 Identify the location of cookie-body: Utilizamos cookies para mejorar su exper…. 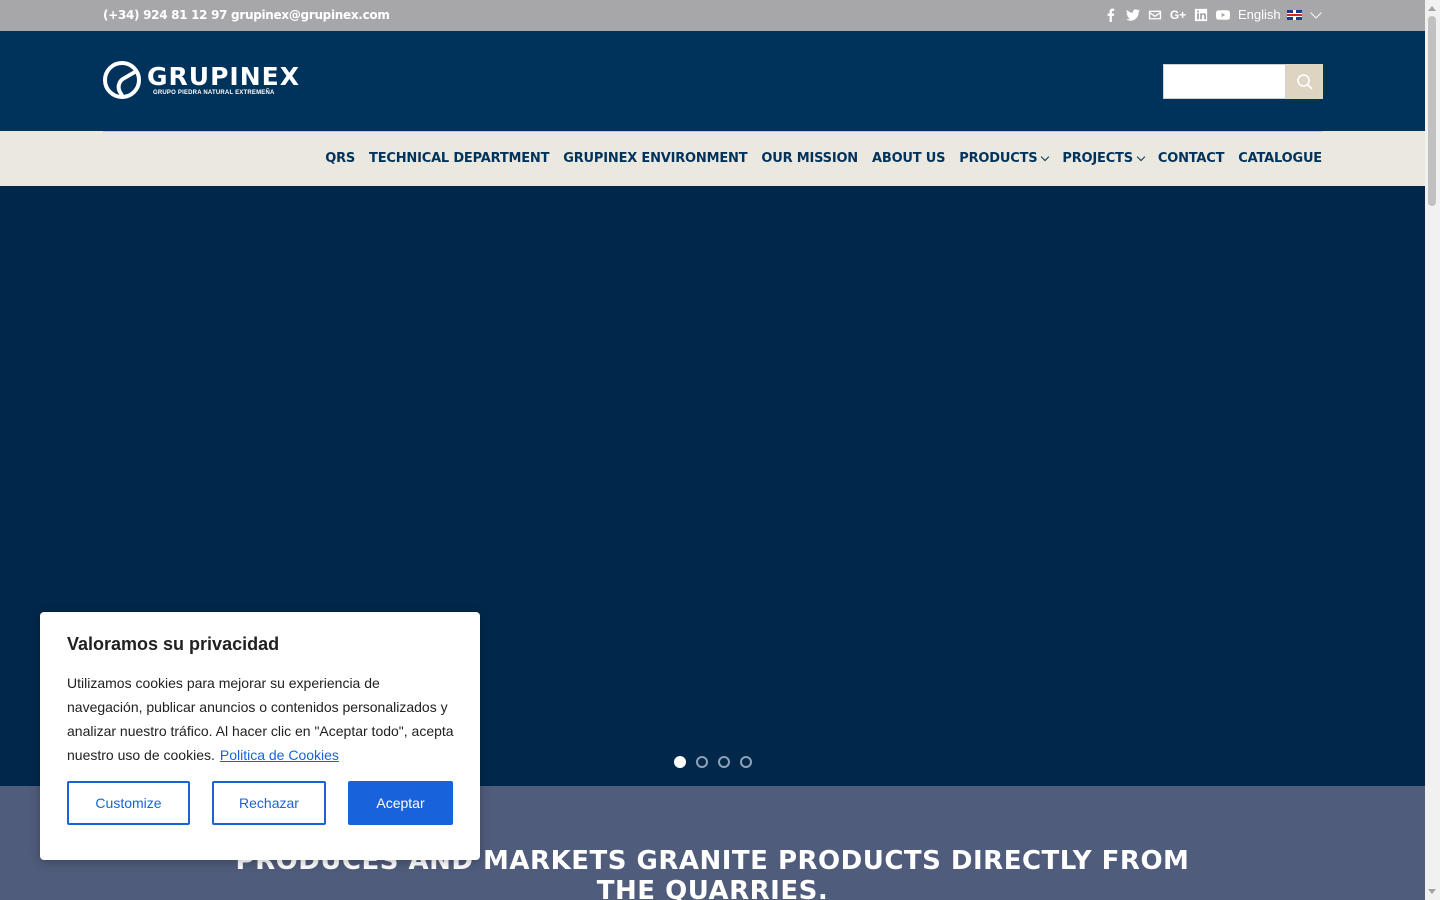
(262, 719).